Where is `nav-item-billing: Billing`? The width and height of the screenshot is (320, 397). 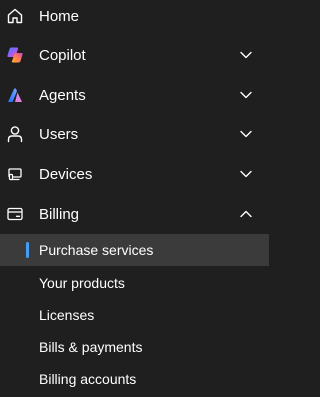
nav-item-billing: Billing is located at coordinates (134, 214).